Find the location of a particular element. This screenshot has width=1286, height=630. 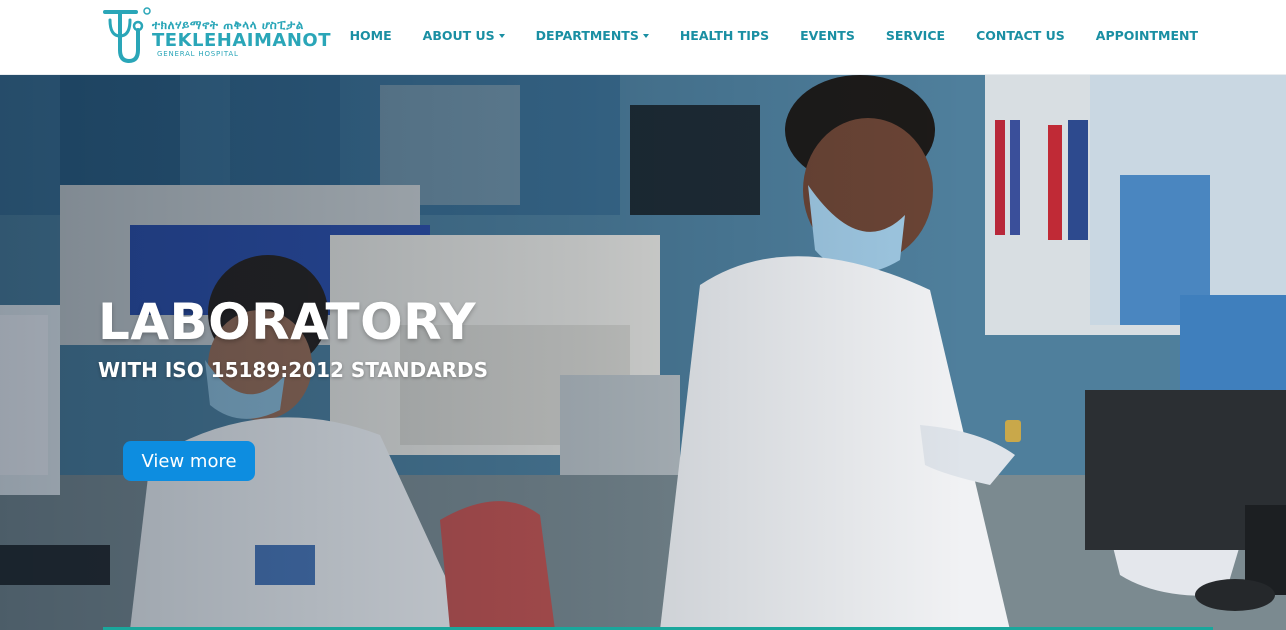

logo-name-text: TEKLEHAIMANOT is located at coordinates (241, 40).